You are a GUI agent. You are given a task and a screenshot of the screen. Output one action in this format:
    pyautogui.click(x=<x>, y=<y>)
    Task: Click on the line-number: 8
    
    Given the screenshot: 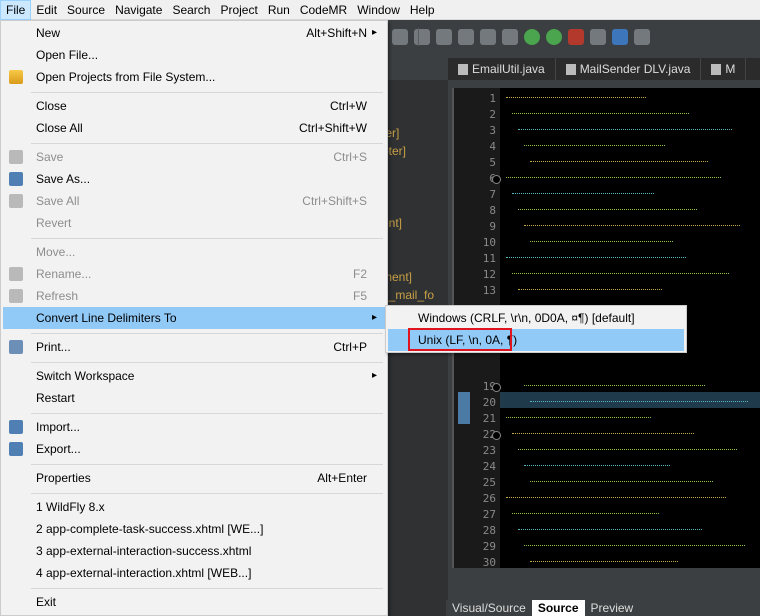 What is the action you would take?
    pyautogui.click(x=492, y=210)
    